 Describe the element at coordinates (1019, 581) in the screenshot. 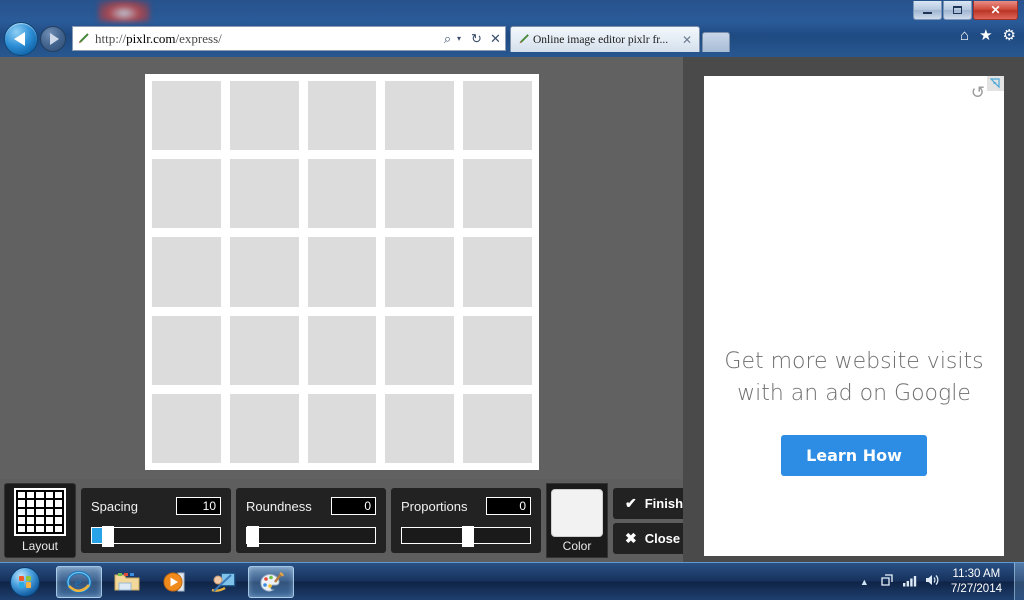

I see `show-desktop-button` at that location.